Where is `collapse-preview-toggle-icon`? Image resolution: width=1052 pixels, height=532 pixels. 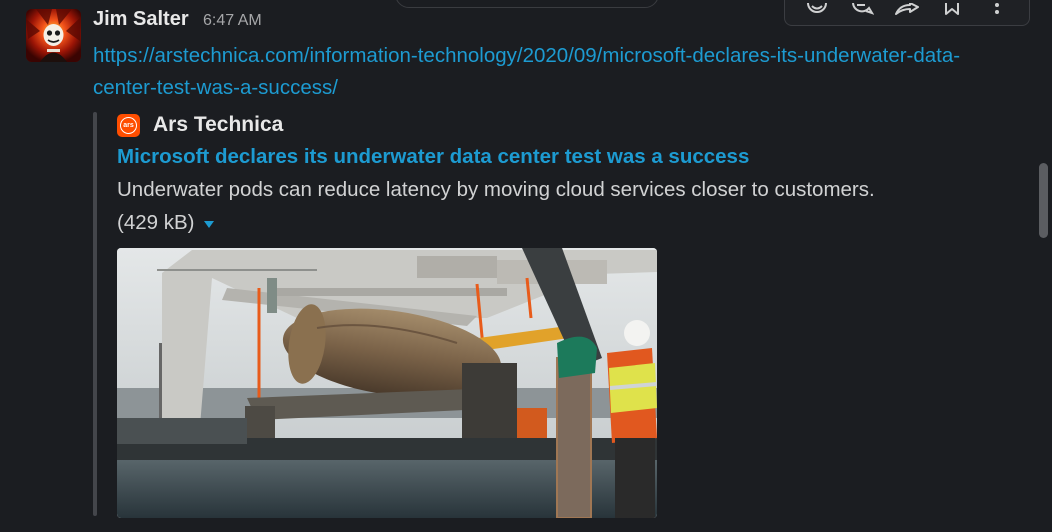
collapse-preview-toggle-icon is located at coordinates (209, 224).